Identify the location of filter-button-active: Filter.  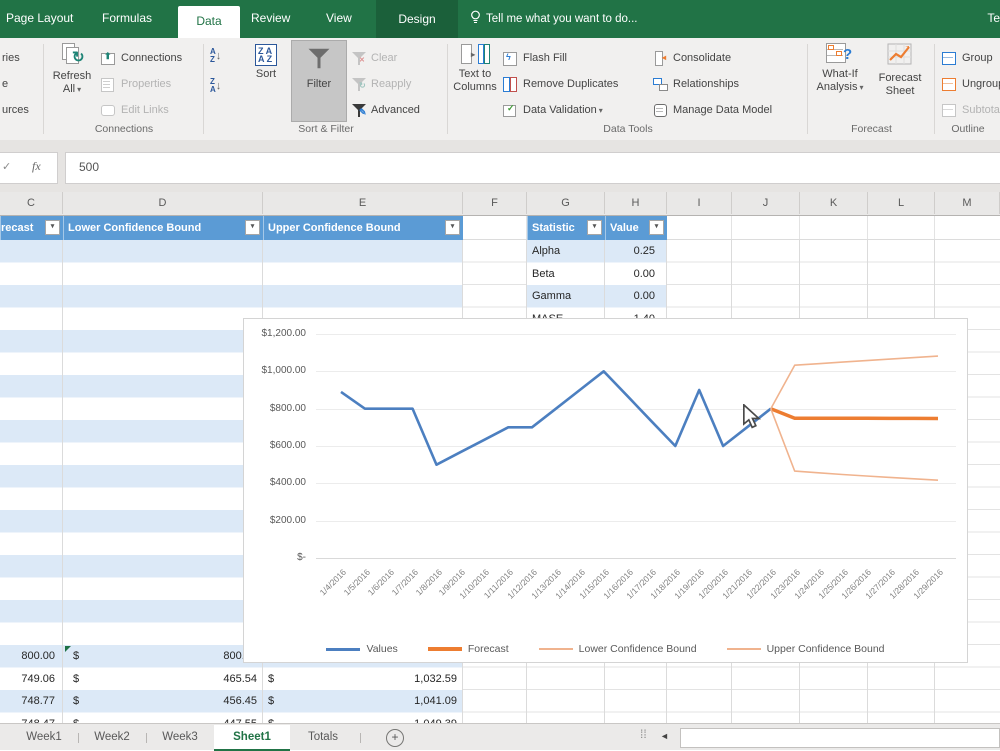
(319, 81).